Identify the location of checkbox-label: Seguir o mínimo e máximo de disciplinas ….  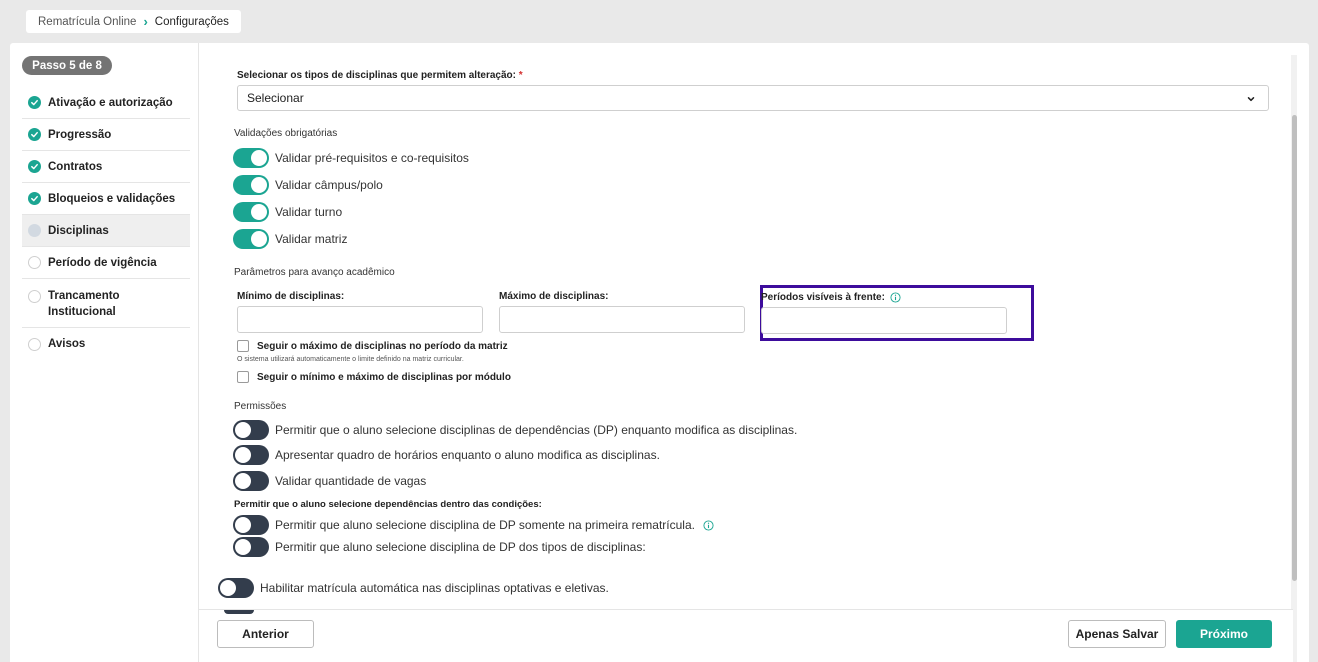
(384, 377).